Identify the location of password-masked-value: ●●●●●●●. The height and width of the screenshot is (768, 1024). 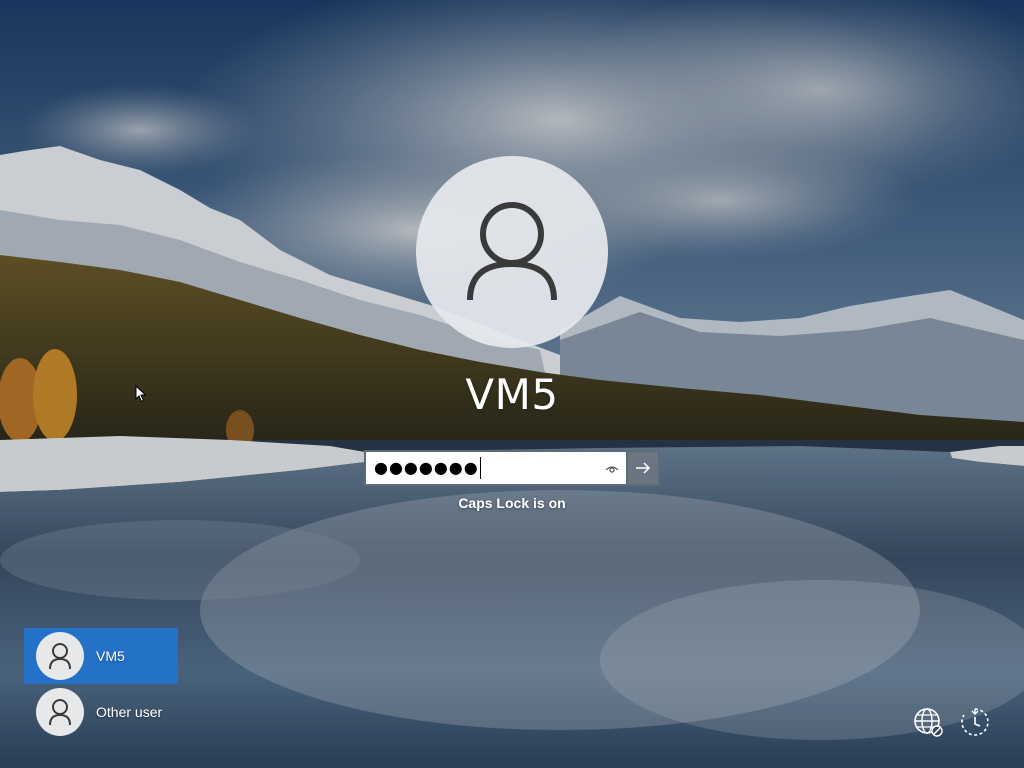
(426, 467).